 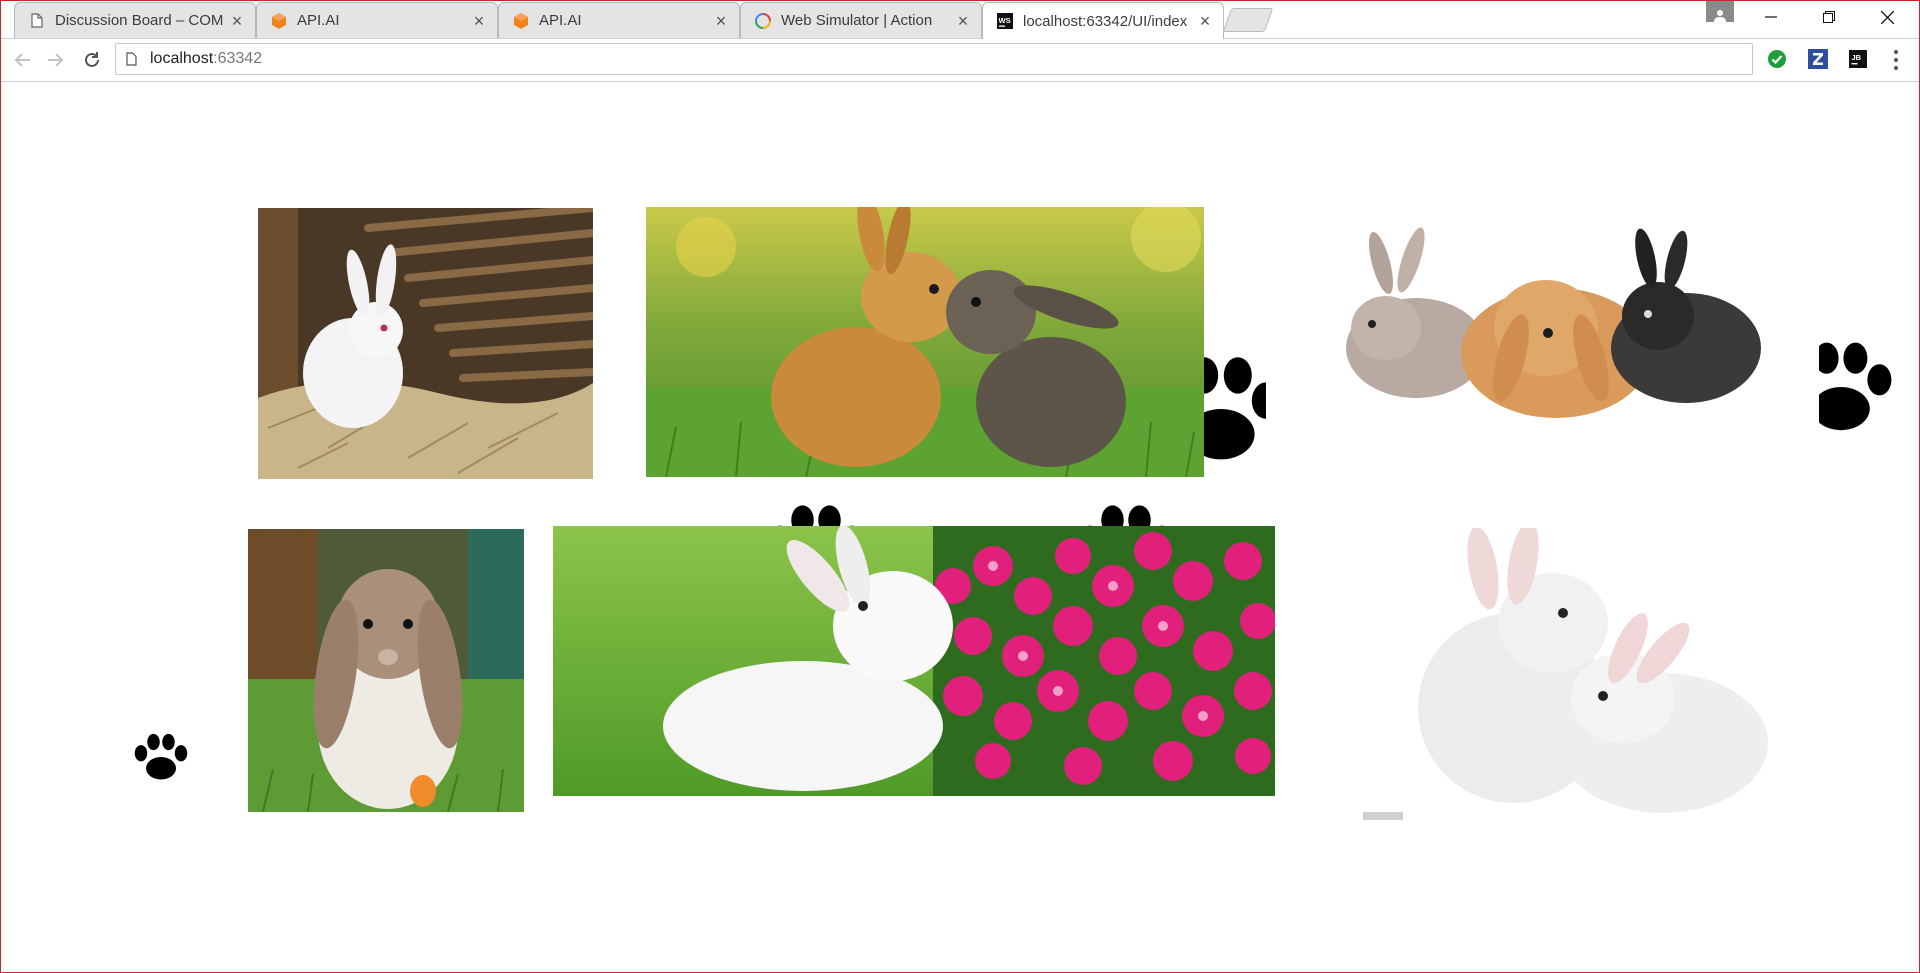 I want to click on browser-toolbar: localhost:63342 JB, so click(x=960, y=60).